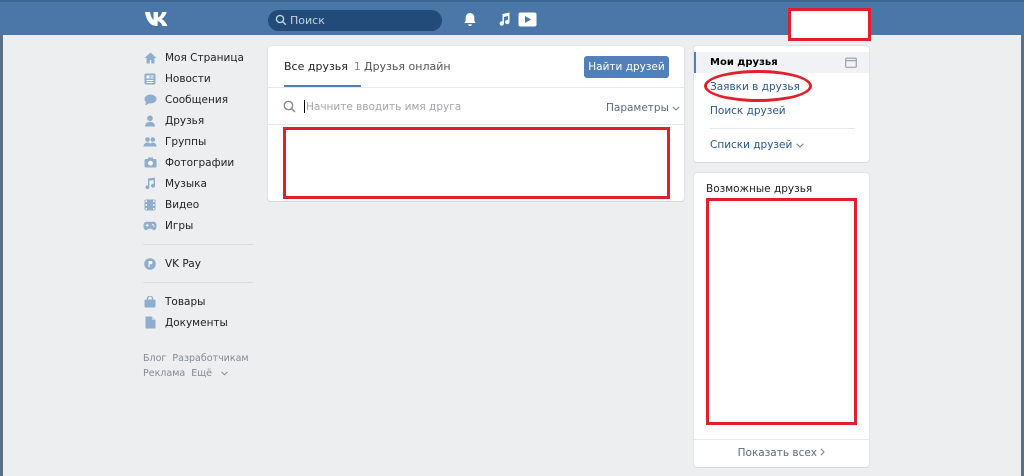 The image size is (1024, 476). Describe the element at coordinates (150, 264) in the screenshot. I see `vk-pay-icon` at that location.